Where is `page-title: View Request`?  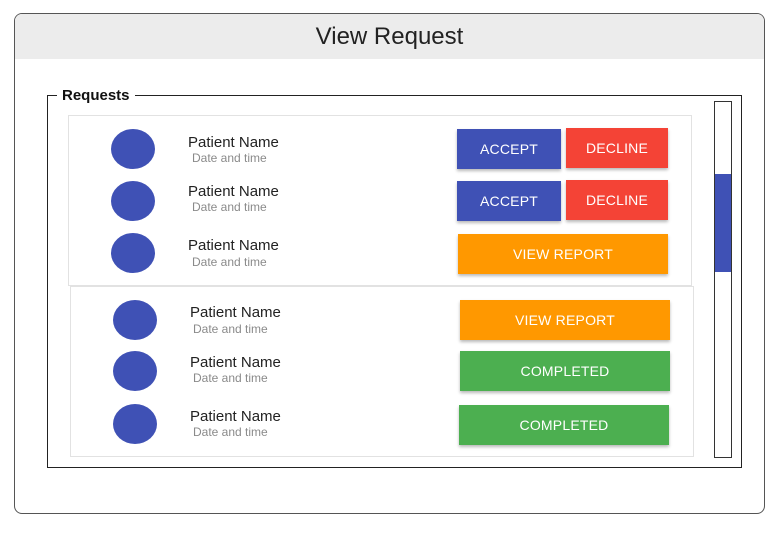 page-title: View Request is located at coordinates (389, 36).